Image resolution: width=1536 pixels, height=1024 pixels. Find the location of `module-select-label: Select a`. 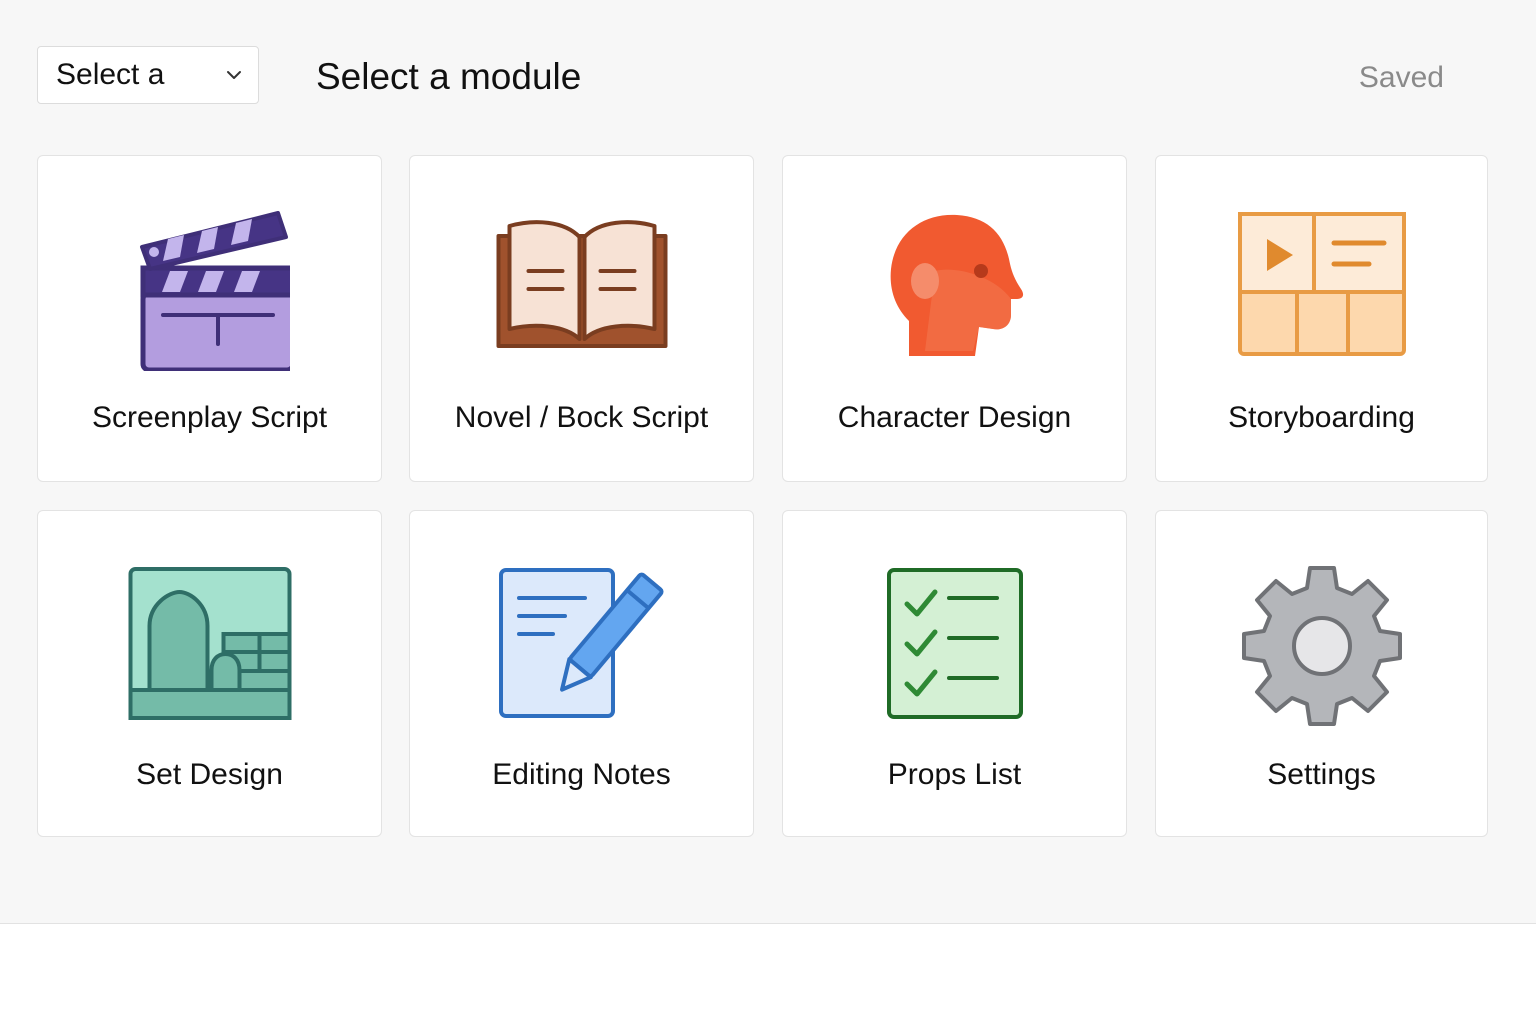

module-select-label: Select a is located at coordinates (110, 74).